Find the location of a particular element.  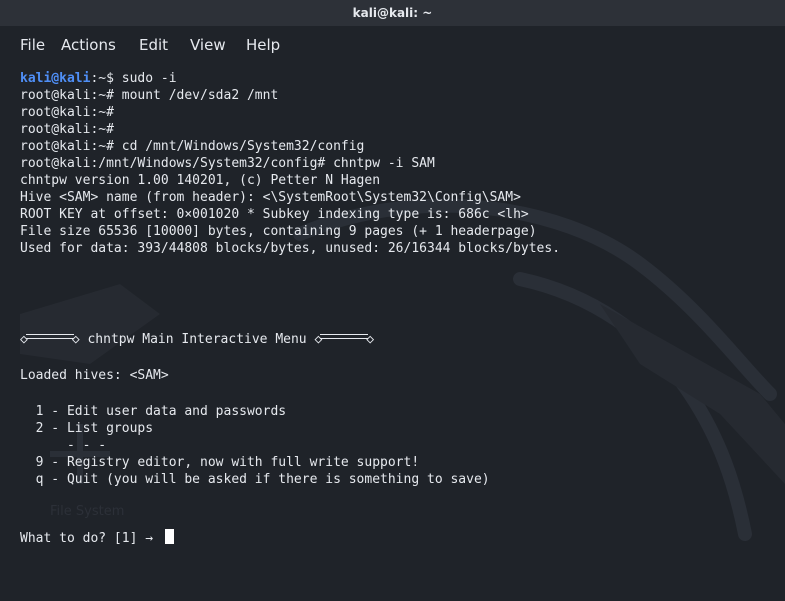

chntpw-menu-title: ◇ ◇ chntpw Main Interactive Menu ◇ ◇ is located at coordinates (197, 339).